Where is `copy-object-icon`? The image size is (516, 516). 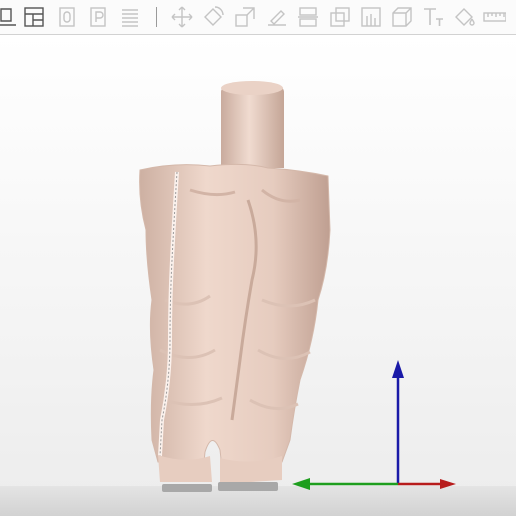
copy-object-icon is located at coordinates (68, 17).